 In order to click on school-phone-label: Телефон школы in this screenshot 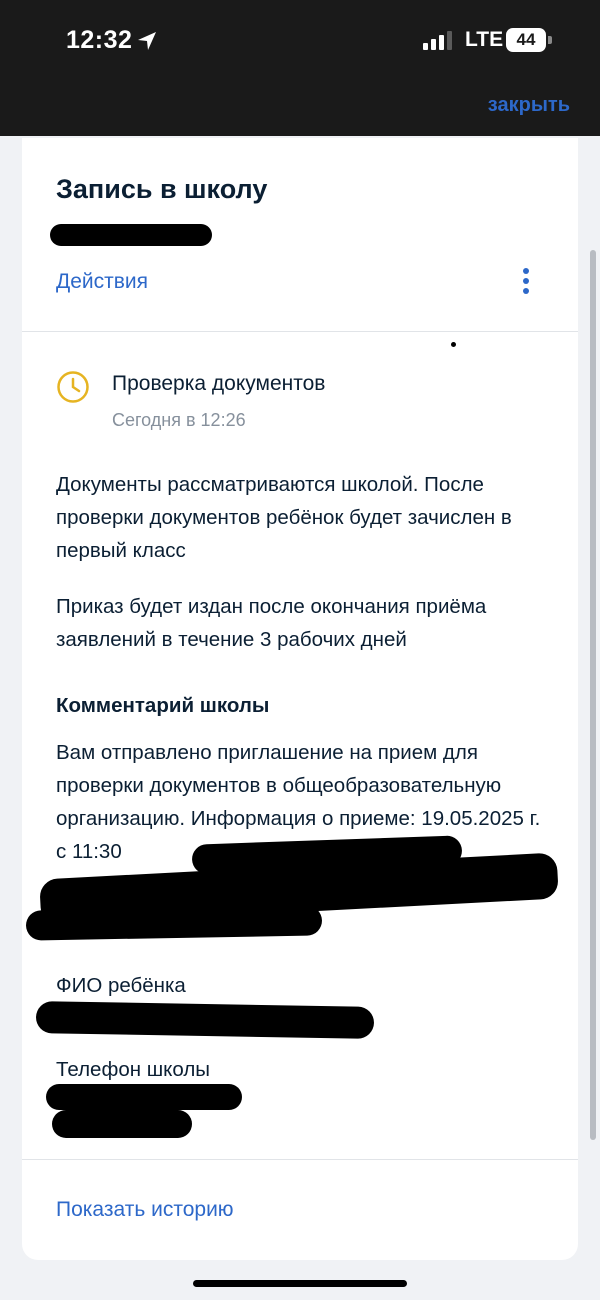, I will do `click(133, 1069)`.